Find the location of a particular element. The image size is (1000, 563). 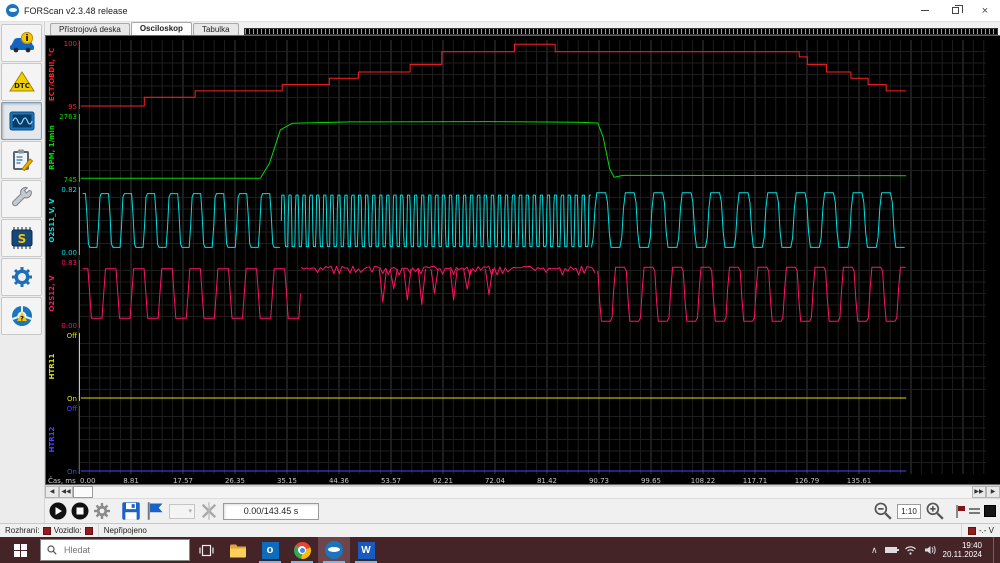

minimize-icon is located at coordinates (925, 10).